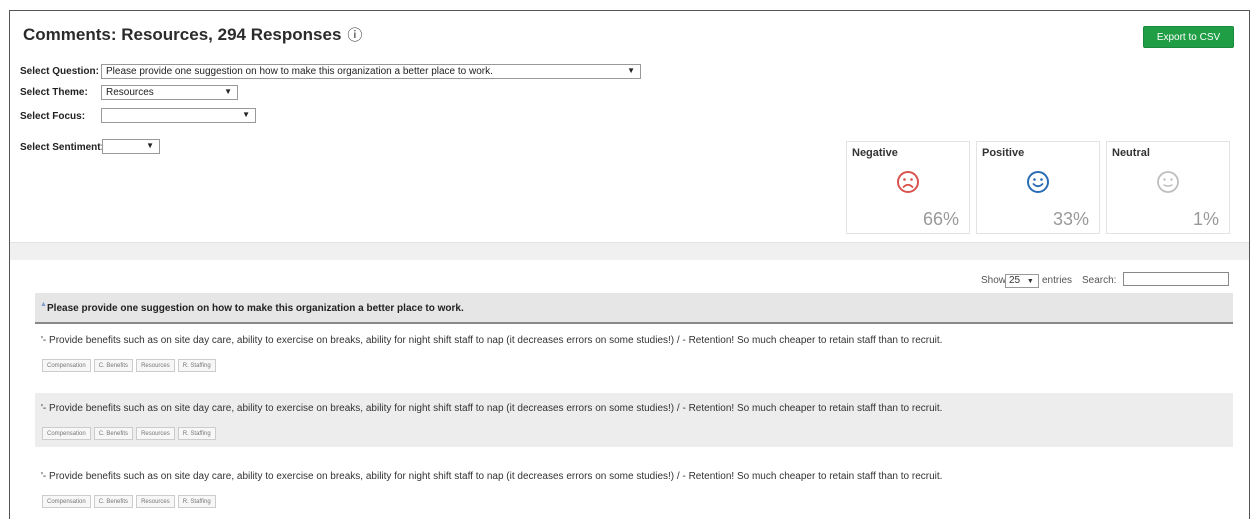 The height and width of the screenshot is (519, 1258). I want to click on sentiment-card-negative: Negative 66%, so click(908, 187).